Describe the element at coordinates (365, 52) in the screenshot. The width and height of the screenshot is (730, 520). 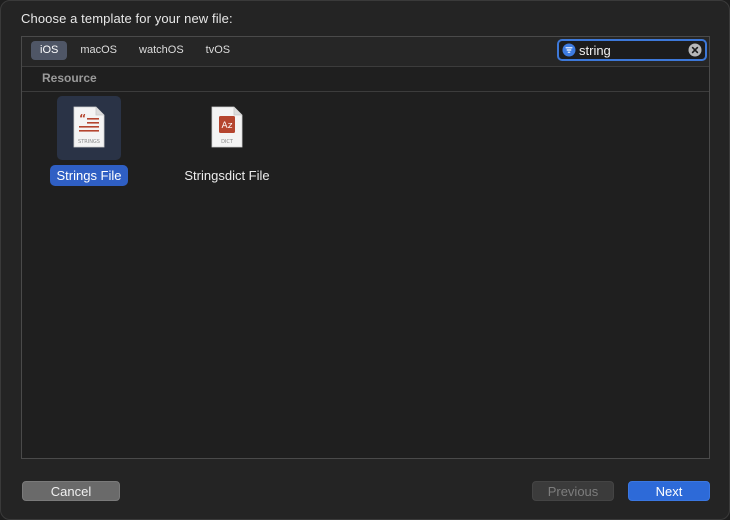
I see `platform-tab-bar: iOS macOS watchOS tvOS` at that location.